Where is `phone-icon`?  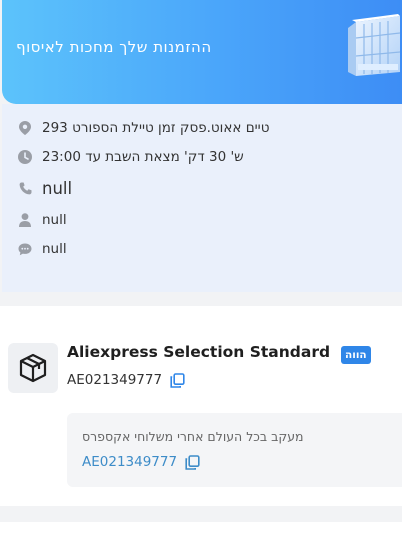 phone-icon is located at coordinates (25, 189).